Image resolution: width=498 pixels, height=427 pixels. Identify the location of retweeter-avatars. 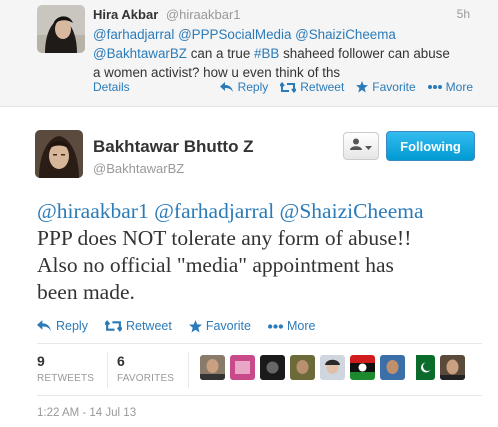
(332, 367).